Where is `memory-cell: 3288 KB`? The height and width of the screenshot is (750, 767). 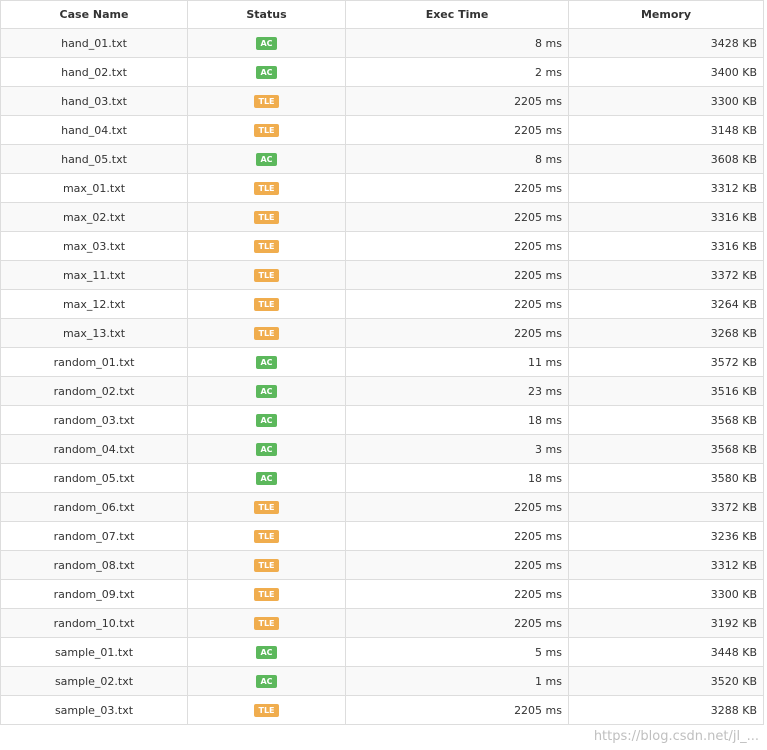 memory-cell: 3288 KB is located at coordinates (666, 710).